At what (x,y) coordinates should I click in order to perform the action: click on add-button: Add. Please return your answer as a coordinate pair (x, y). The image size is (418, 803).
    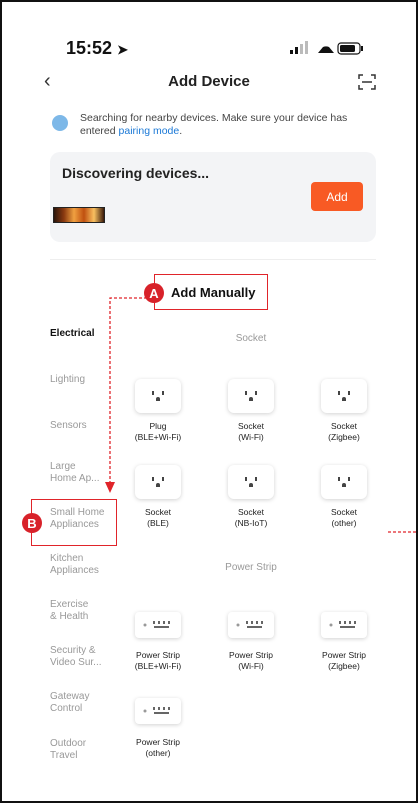
    Looking at the image, I should click on (337, 196).